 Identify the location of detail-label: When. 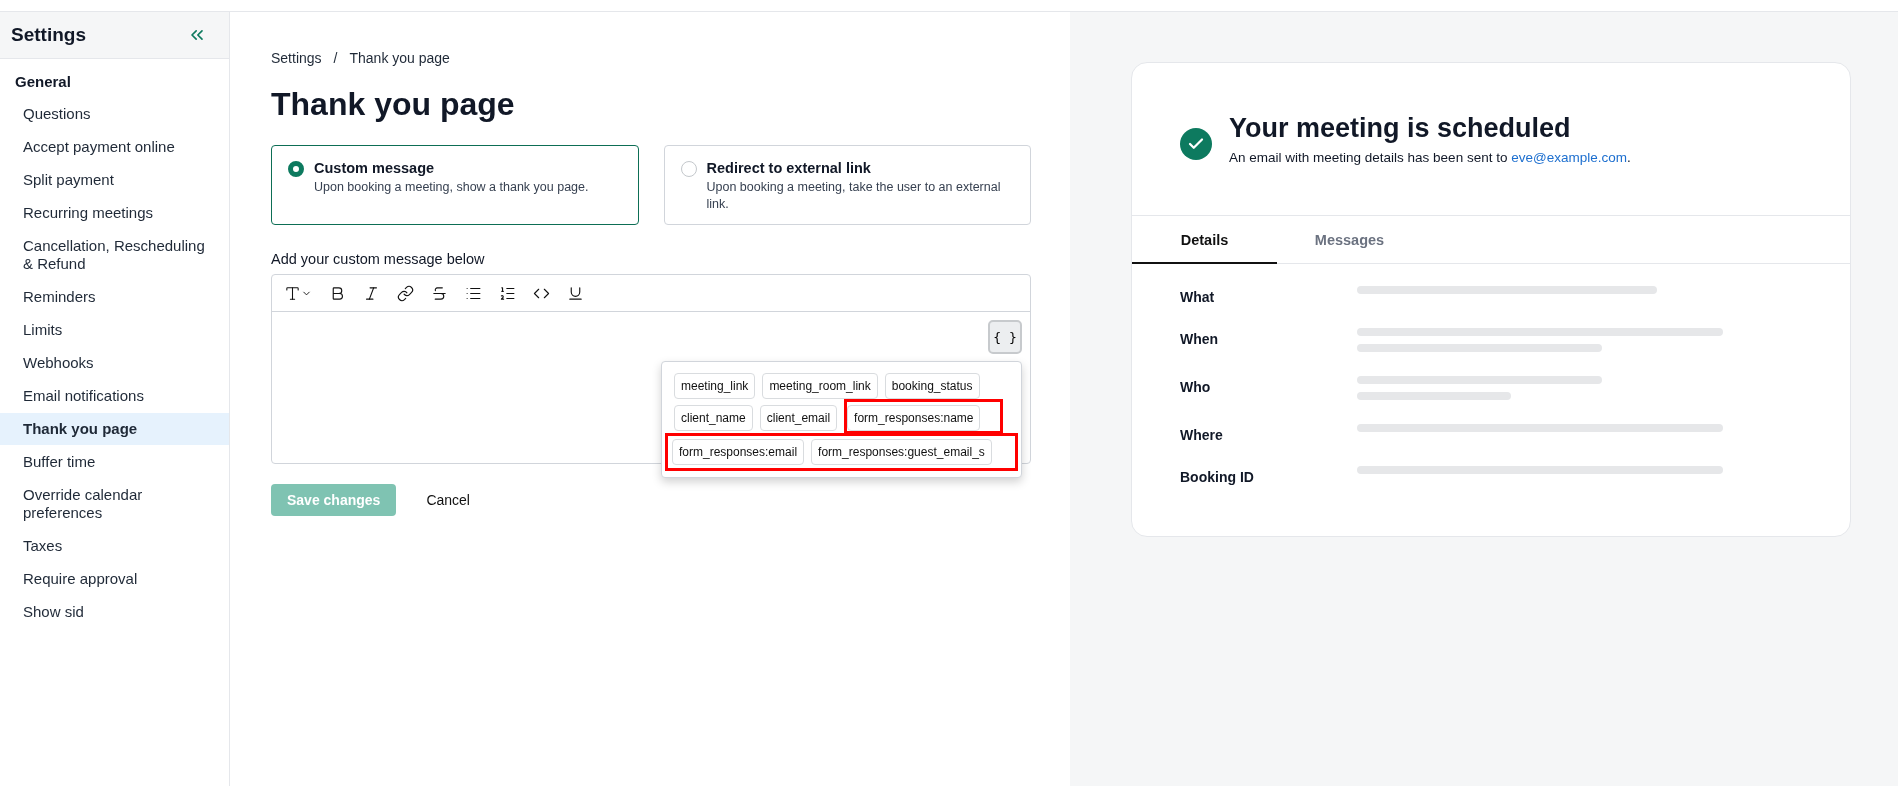
(1200, 339).